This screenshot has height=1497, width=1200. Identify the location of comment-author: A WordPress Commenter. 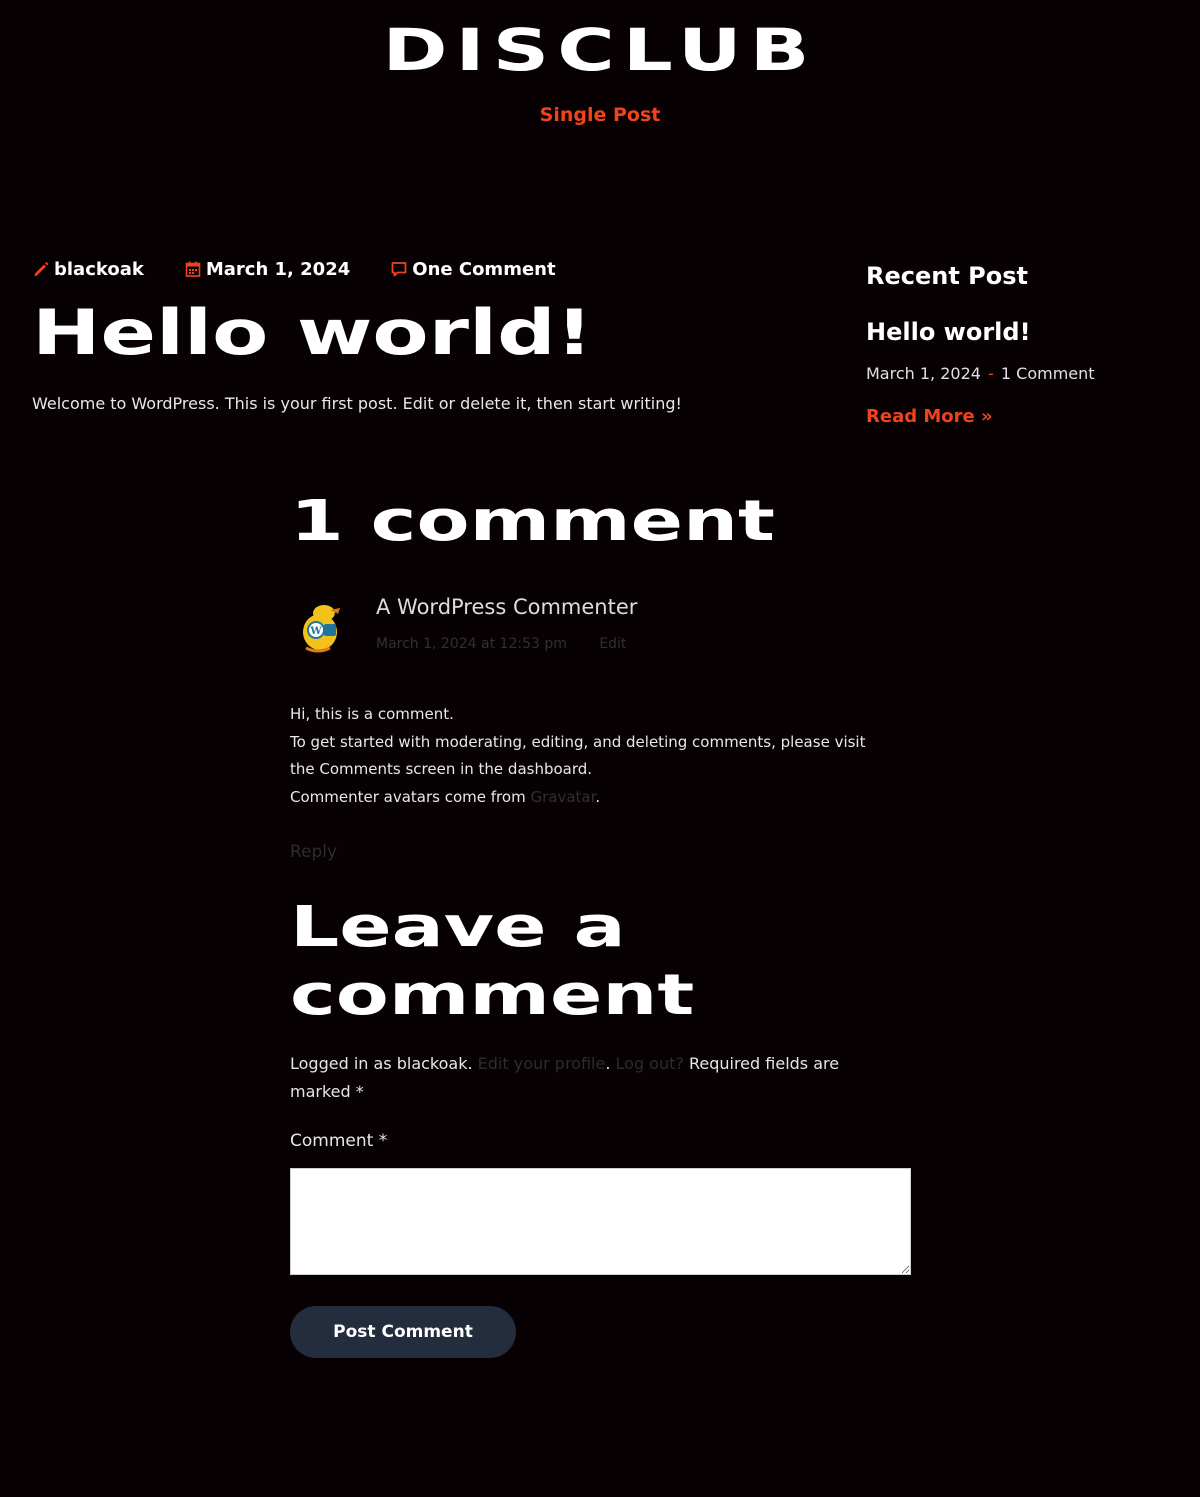
(506, 607).